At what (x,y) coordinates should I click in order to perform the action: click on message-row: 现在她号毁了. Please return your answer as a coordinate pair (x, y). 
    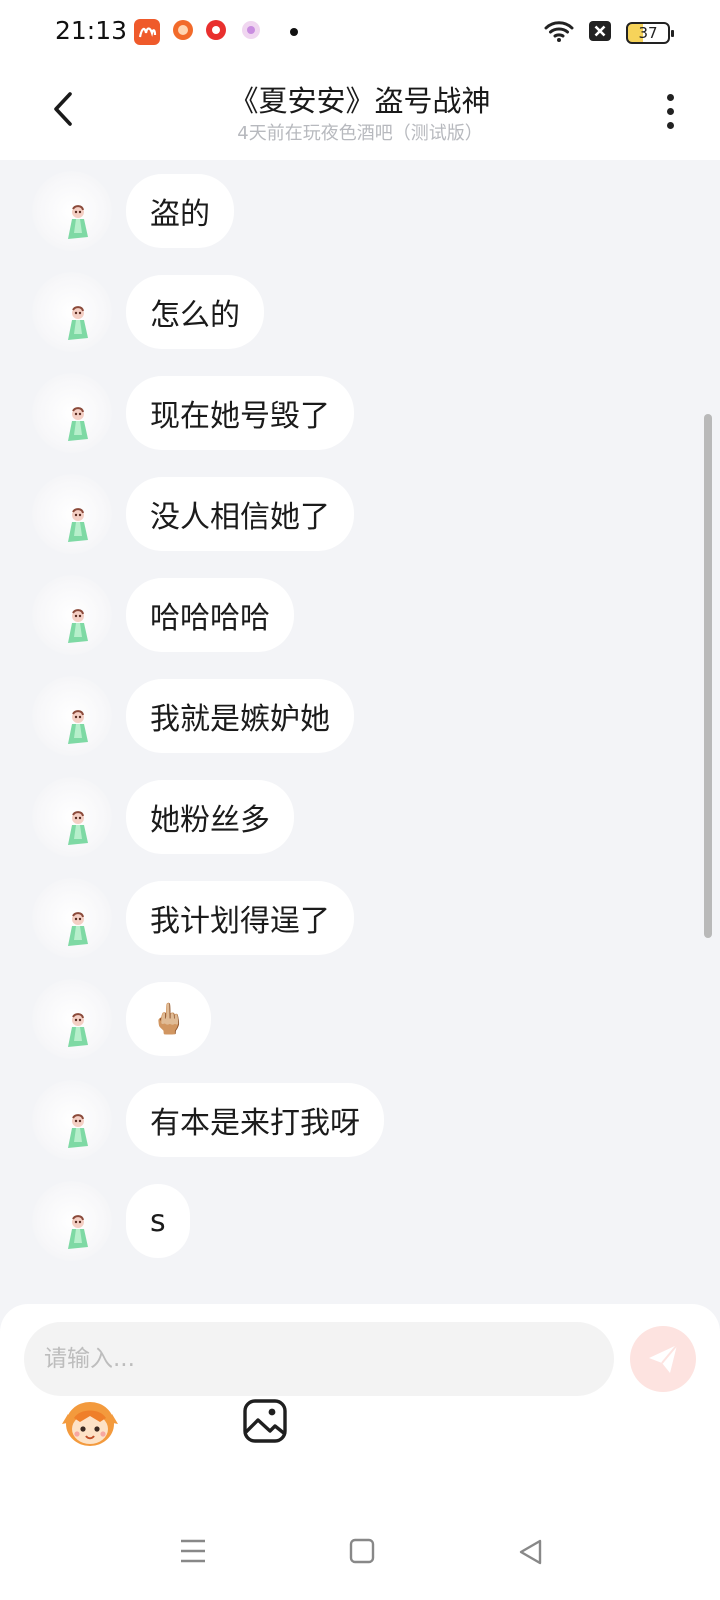
    Looking at the image, I should click on (193, 413).